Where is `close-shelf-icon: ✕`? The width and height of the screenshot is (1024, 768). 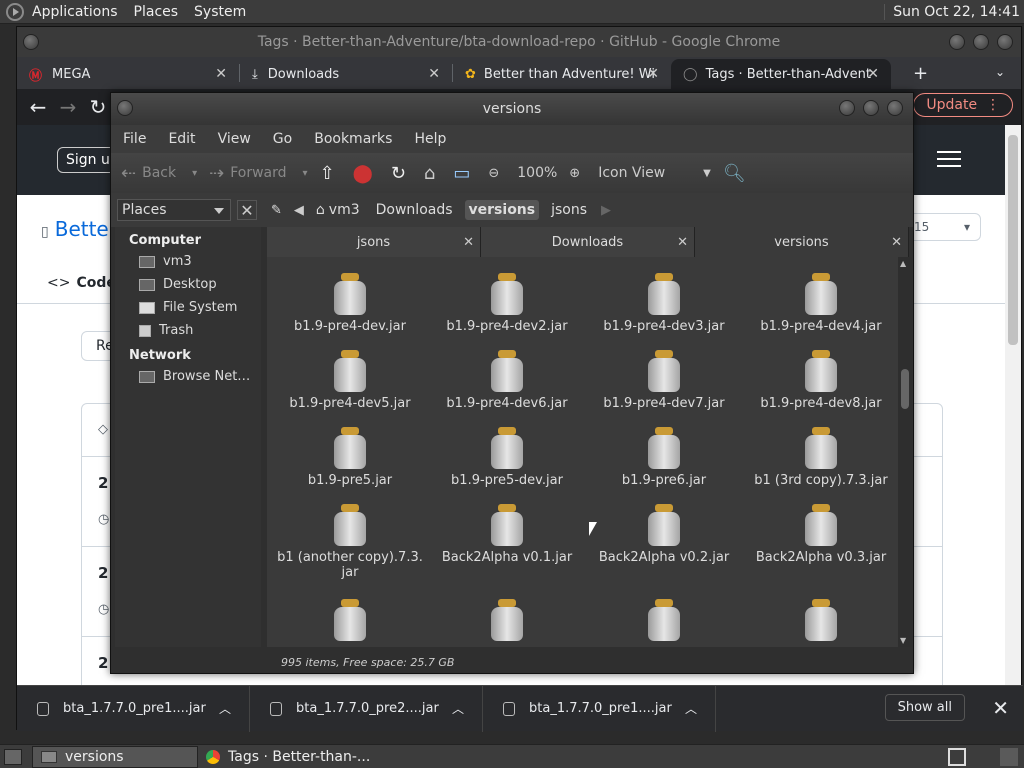
close-shelf-icon: ✕ is located at coordinates (1000, 708).